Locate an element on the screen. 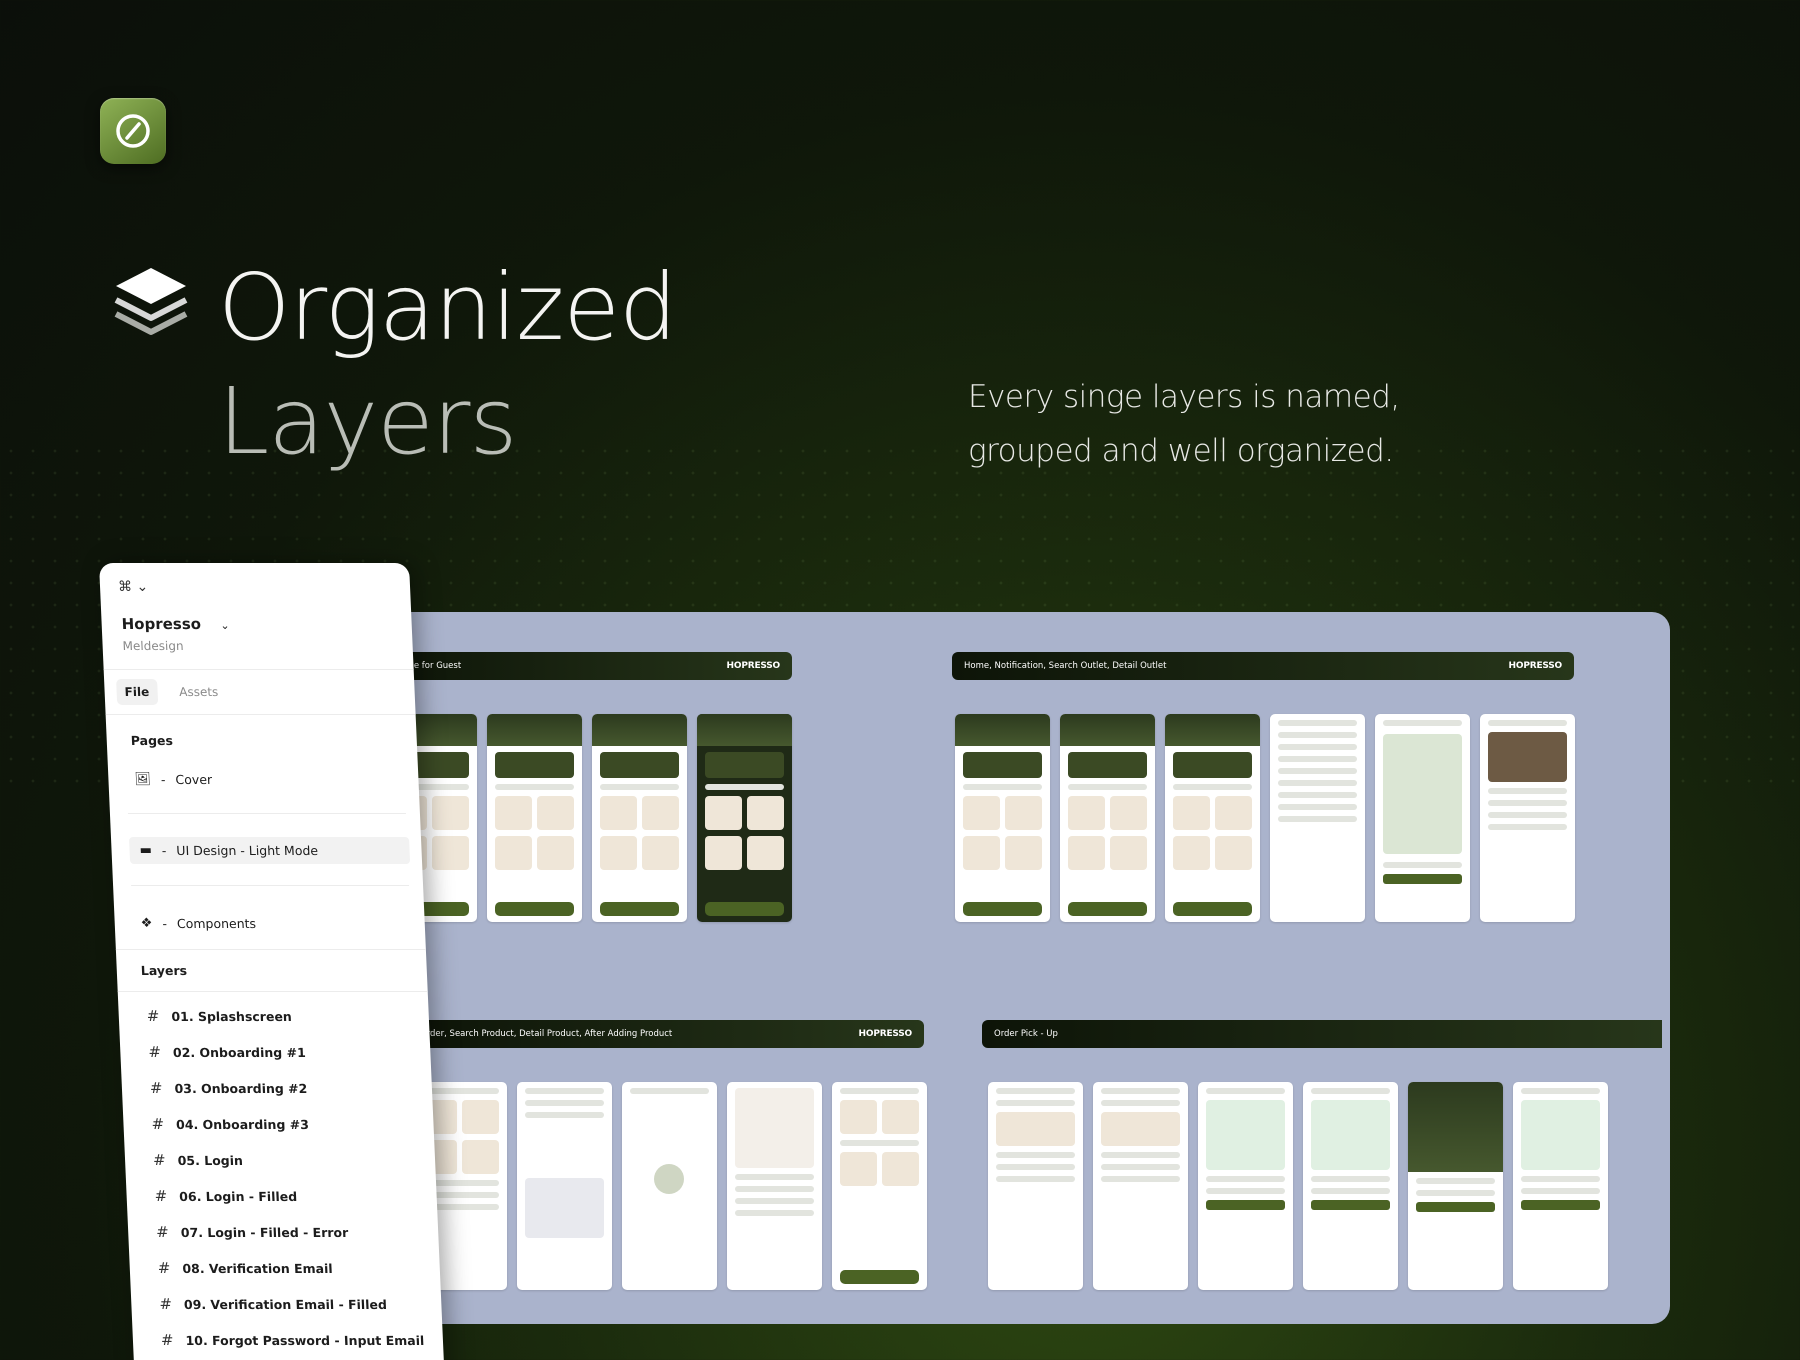  layer-label: 05. Login is located at coordinates (210, 1160).